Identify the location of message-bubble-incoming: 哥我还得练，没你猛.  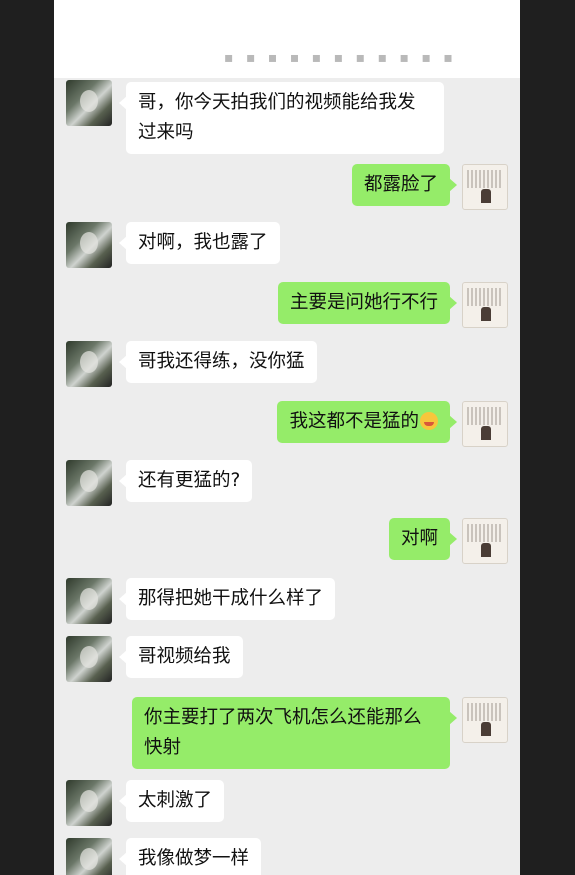
(218, 362).